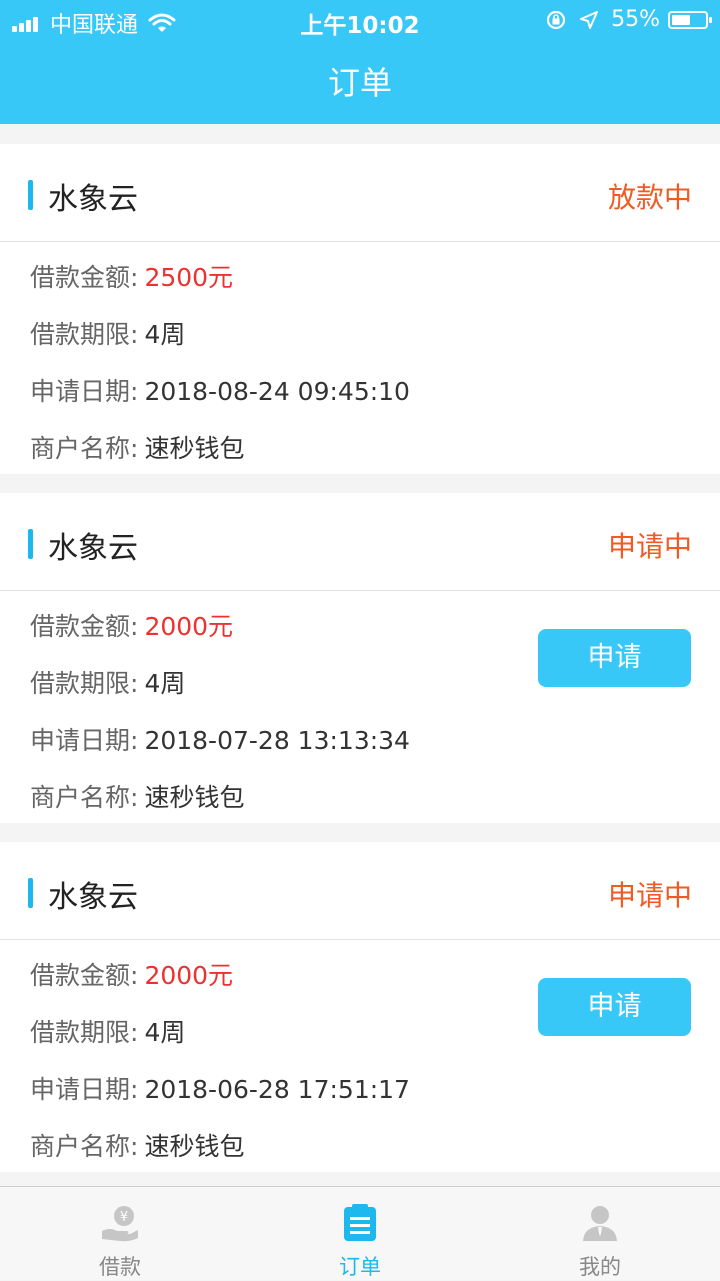 This screenshot has height=1281, width=720. I want to click on loan-amount-value: 2500元, so click(189, 277).